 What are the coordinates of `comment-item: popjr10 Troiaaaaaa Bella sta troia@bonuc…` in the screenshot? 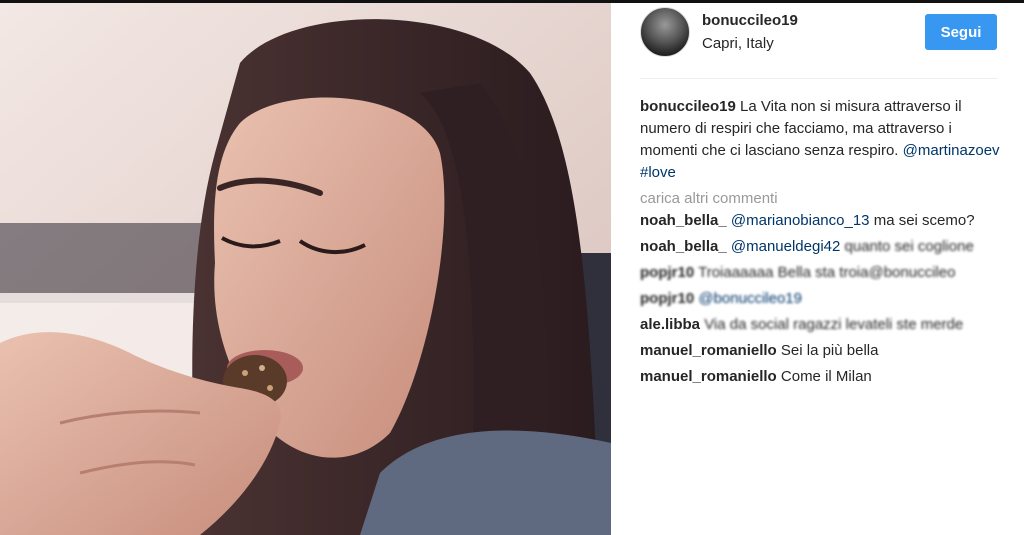 It's located at (825, 273).